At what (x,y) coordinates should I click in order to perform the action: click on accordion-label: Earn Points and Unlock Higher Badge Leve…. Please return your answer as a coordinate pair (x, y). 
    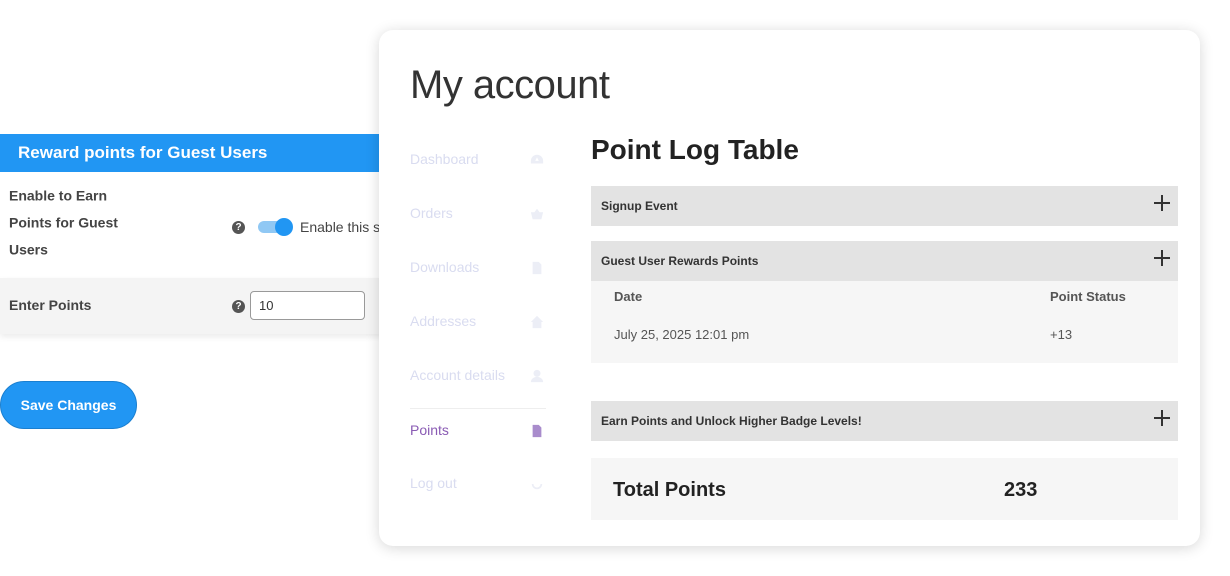
    Looking at the image, I should click on (731, 421).